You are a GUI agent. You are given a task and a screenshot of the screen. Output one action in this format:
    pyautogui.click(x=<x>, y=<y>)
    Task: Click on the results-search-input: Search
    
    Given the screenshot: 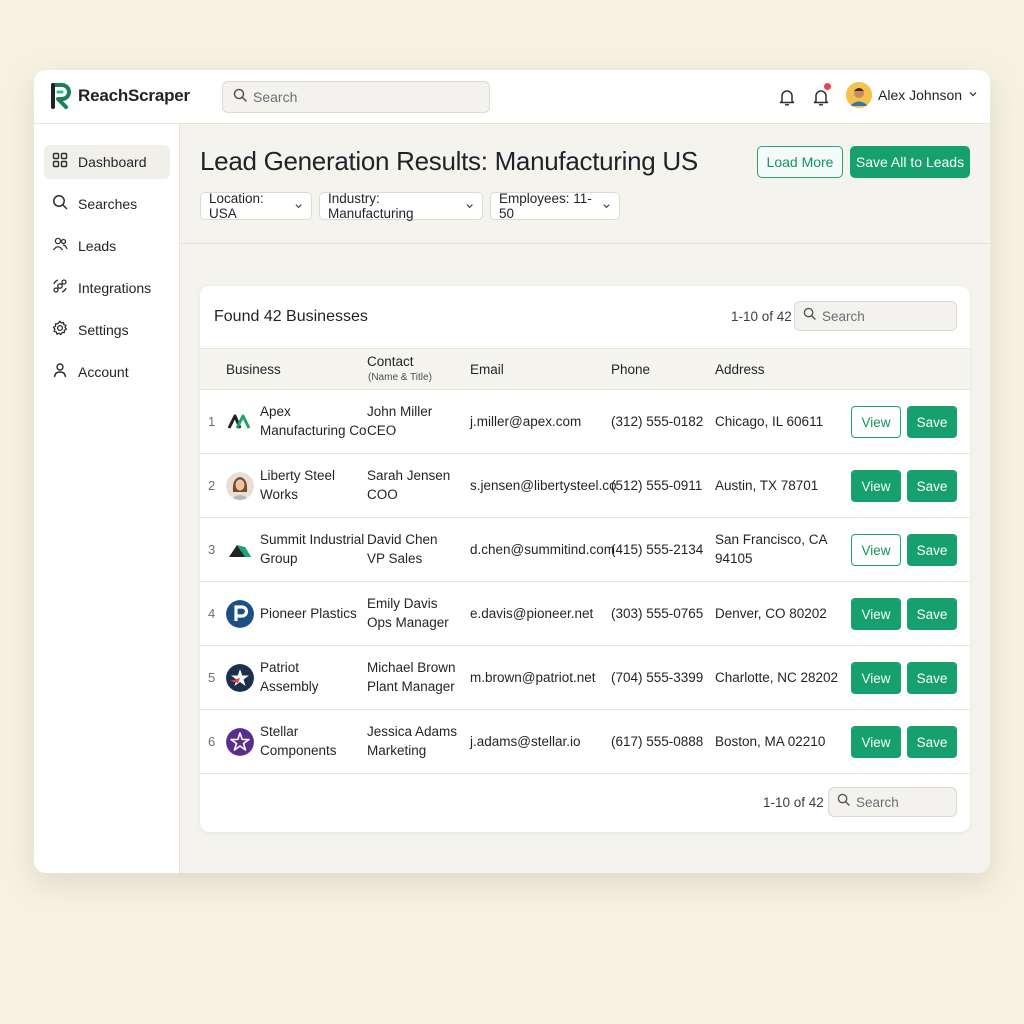 What is the action you would take?
    pyautogui.click(x=875, y=316)
    